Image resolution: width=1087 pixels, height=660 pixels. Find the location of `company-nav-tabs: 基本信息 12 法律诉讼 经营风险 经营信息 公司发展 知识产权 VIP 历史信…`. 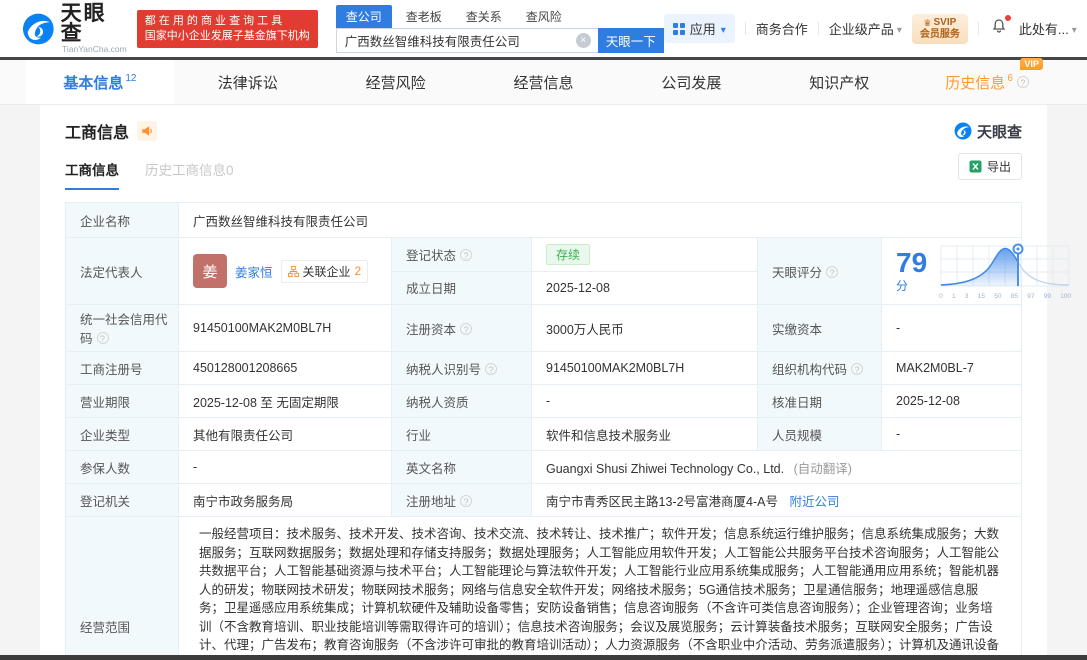

company-nav-tabs: 基本信息 12 法律诉讼 经营风险 经营信息 公司发展 知识产权 VIP 历史信… is located at coordinates (543, 81).